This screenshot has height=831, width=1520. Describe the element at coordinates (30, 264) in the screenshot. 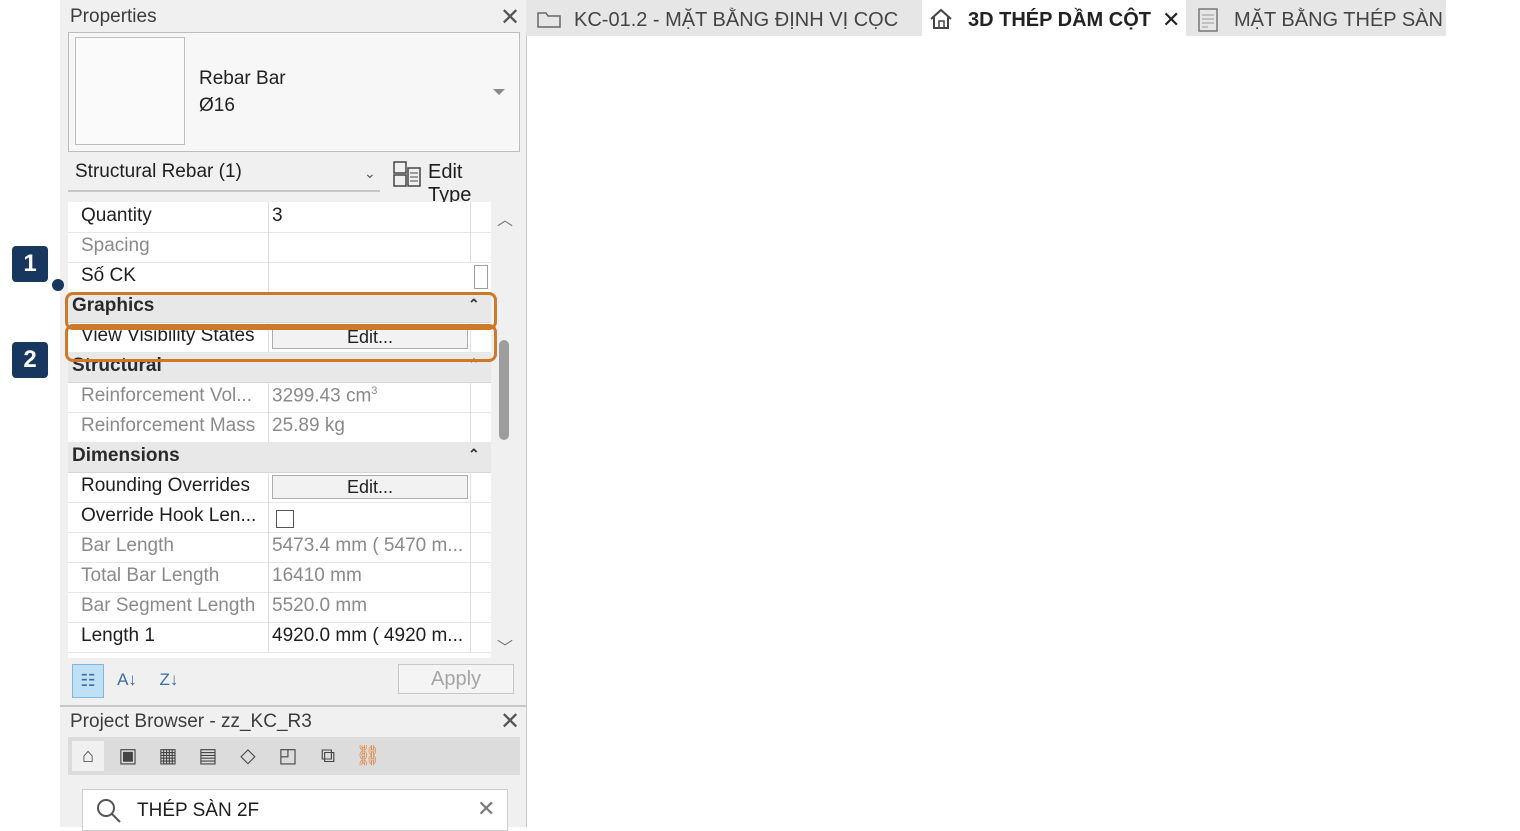

I see `annotation-badge-1: 1` at that location.